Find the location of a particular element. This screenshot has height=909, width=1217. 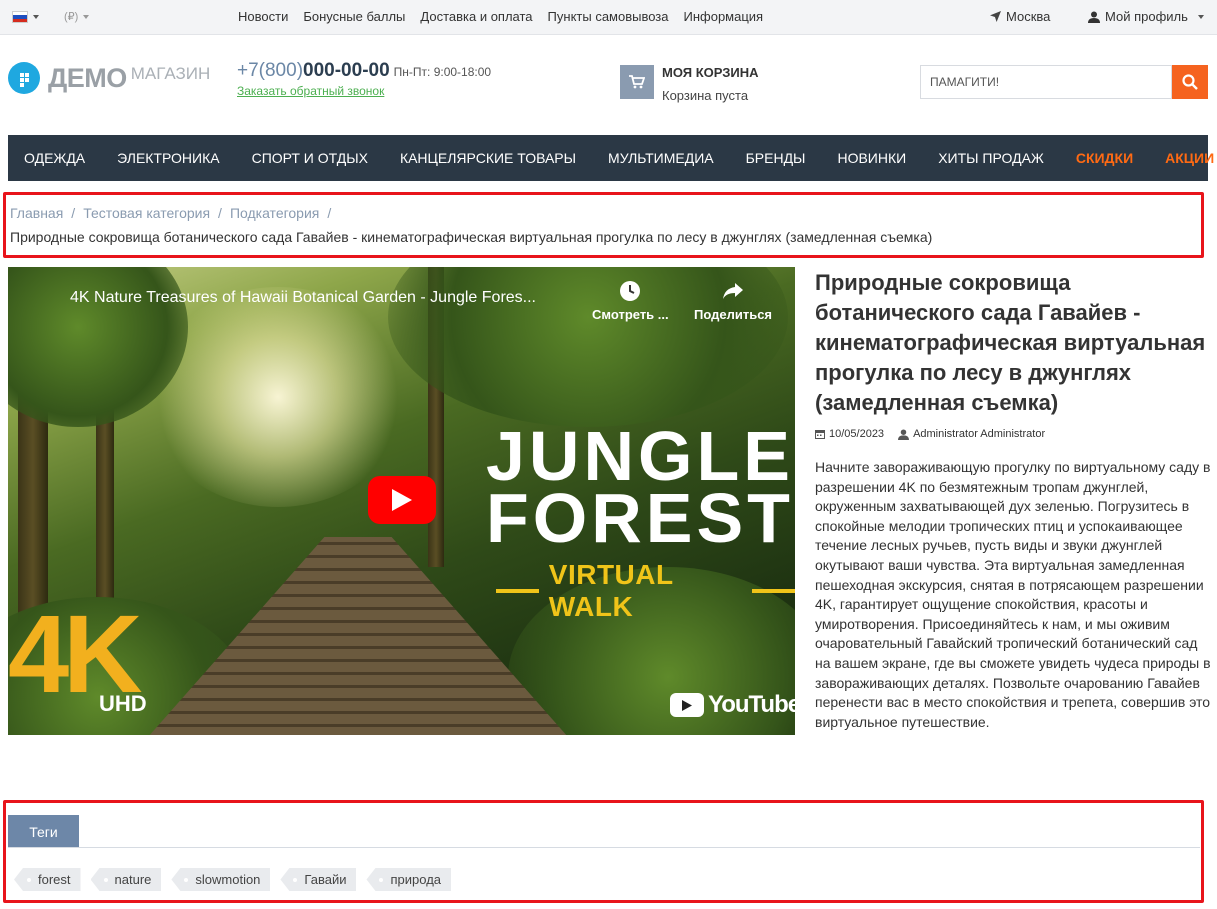

logo-subtext: МАГАЗИН is located at coordinates (170, 73).